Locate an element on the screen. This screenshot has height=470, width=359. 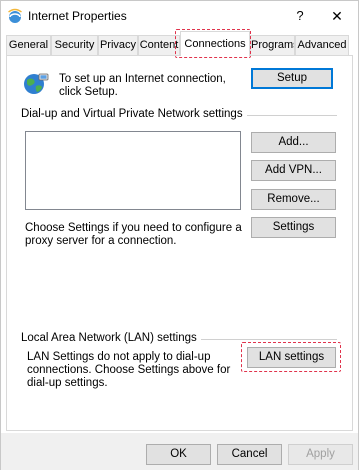
tab-connections: Connections is located at coordinates (215, 43).